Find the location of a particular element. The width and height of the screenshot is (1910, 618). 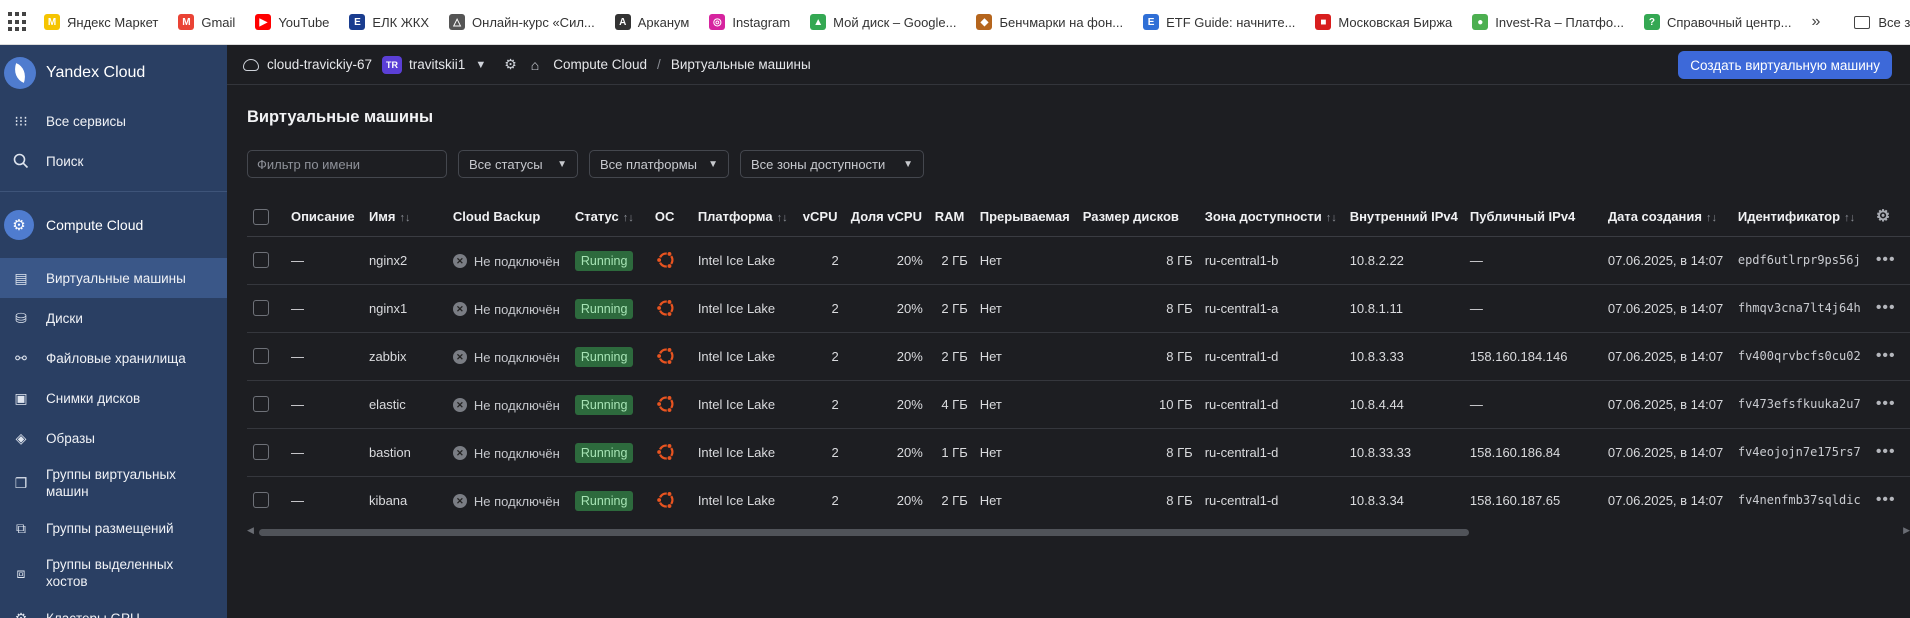

folder-selector: travitskii1 is located at coordinates (437, 64).